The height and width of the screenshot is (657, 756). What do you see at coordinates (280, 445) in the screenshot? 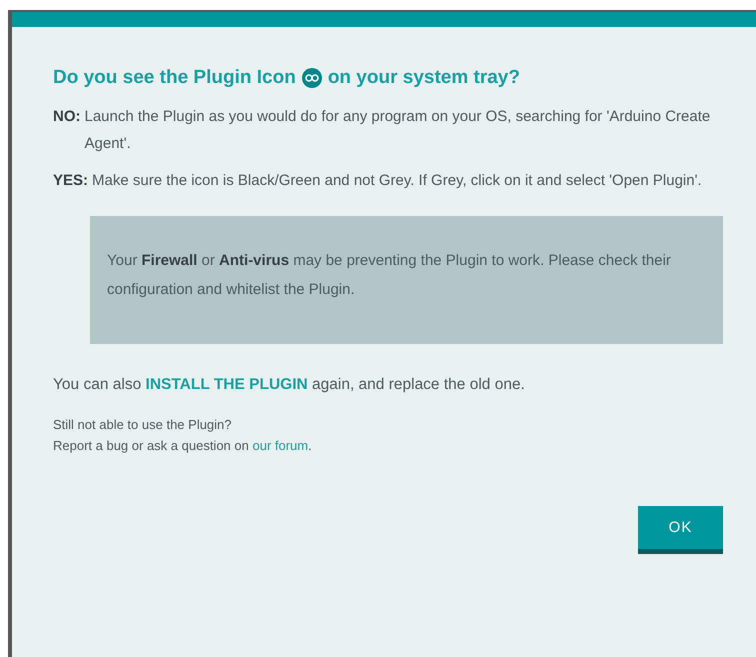
I see `forum-link: our forum` at bounding box center [280, 445].